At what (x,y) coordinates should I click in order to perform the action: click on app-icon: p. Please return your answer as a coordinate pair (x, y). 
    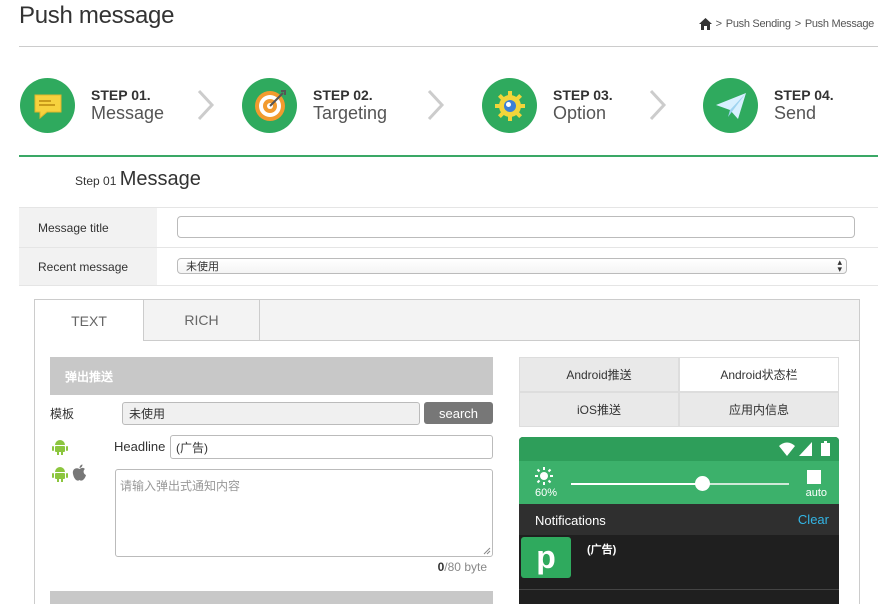
    Looking at the image, I should click on (546, 557).